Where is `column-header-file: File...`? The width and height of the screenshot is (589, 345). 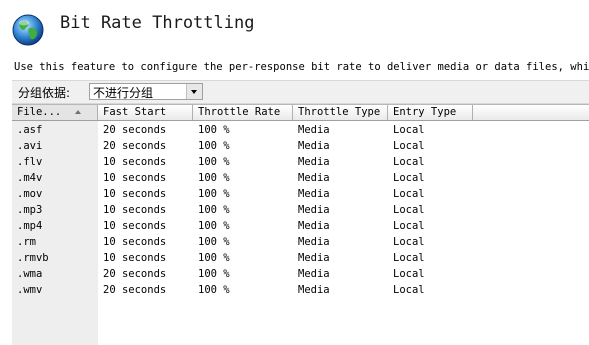
column-header-file: File... is located at coordinates (55, 112).